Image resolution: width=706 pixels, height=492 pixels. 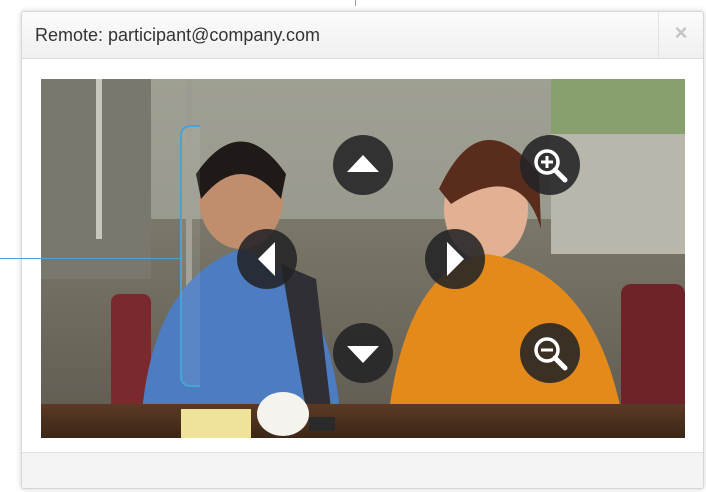 What do you see at coordinates (190, 256) in the screenshot?
I see `callout-bracket` at bounding box center [190, 256].